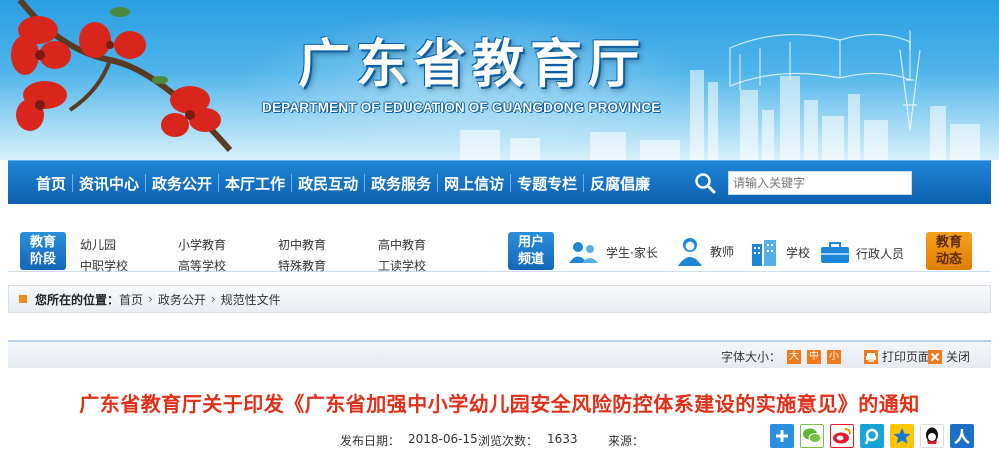 The height and width of the screenshot is (469, 999). Describe the element at coordinates (764, 253) in the screenshot. I see `building-icon` at that location.